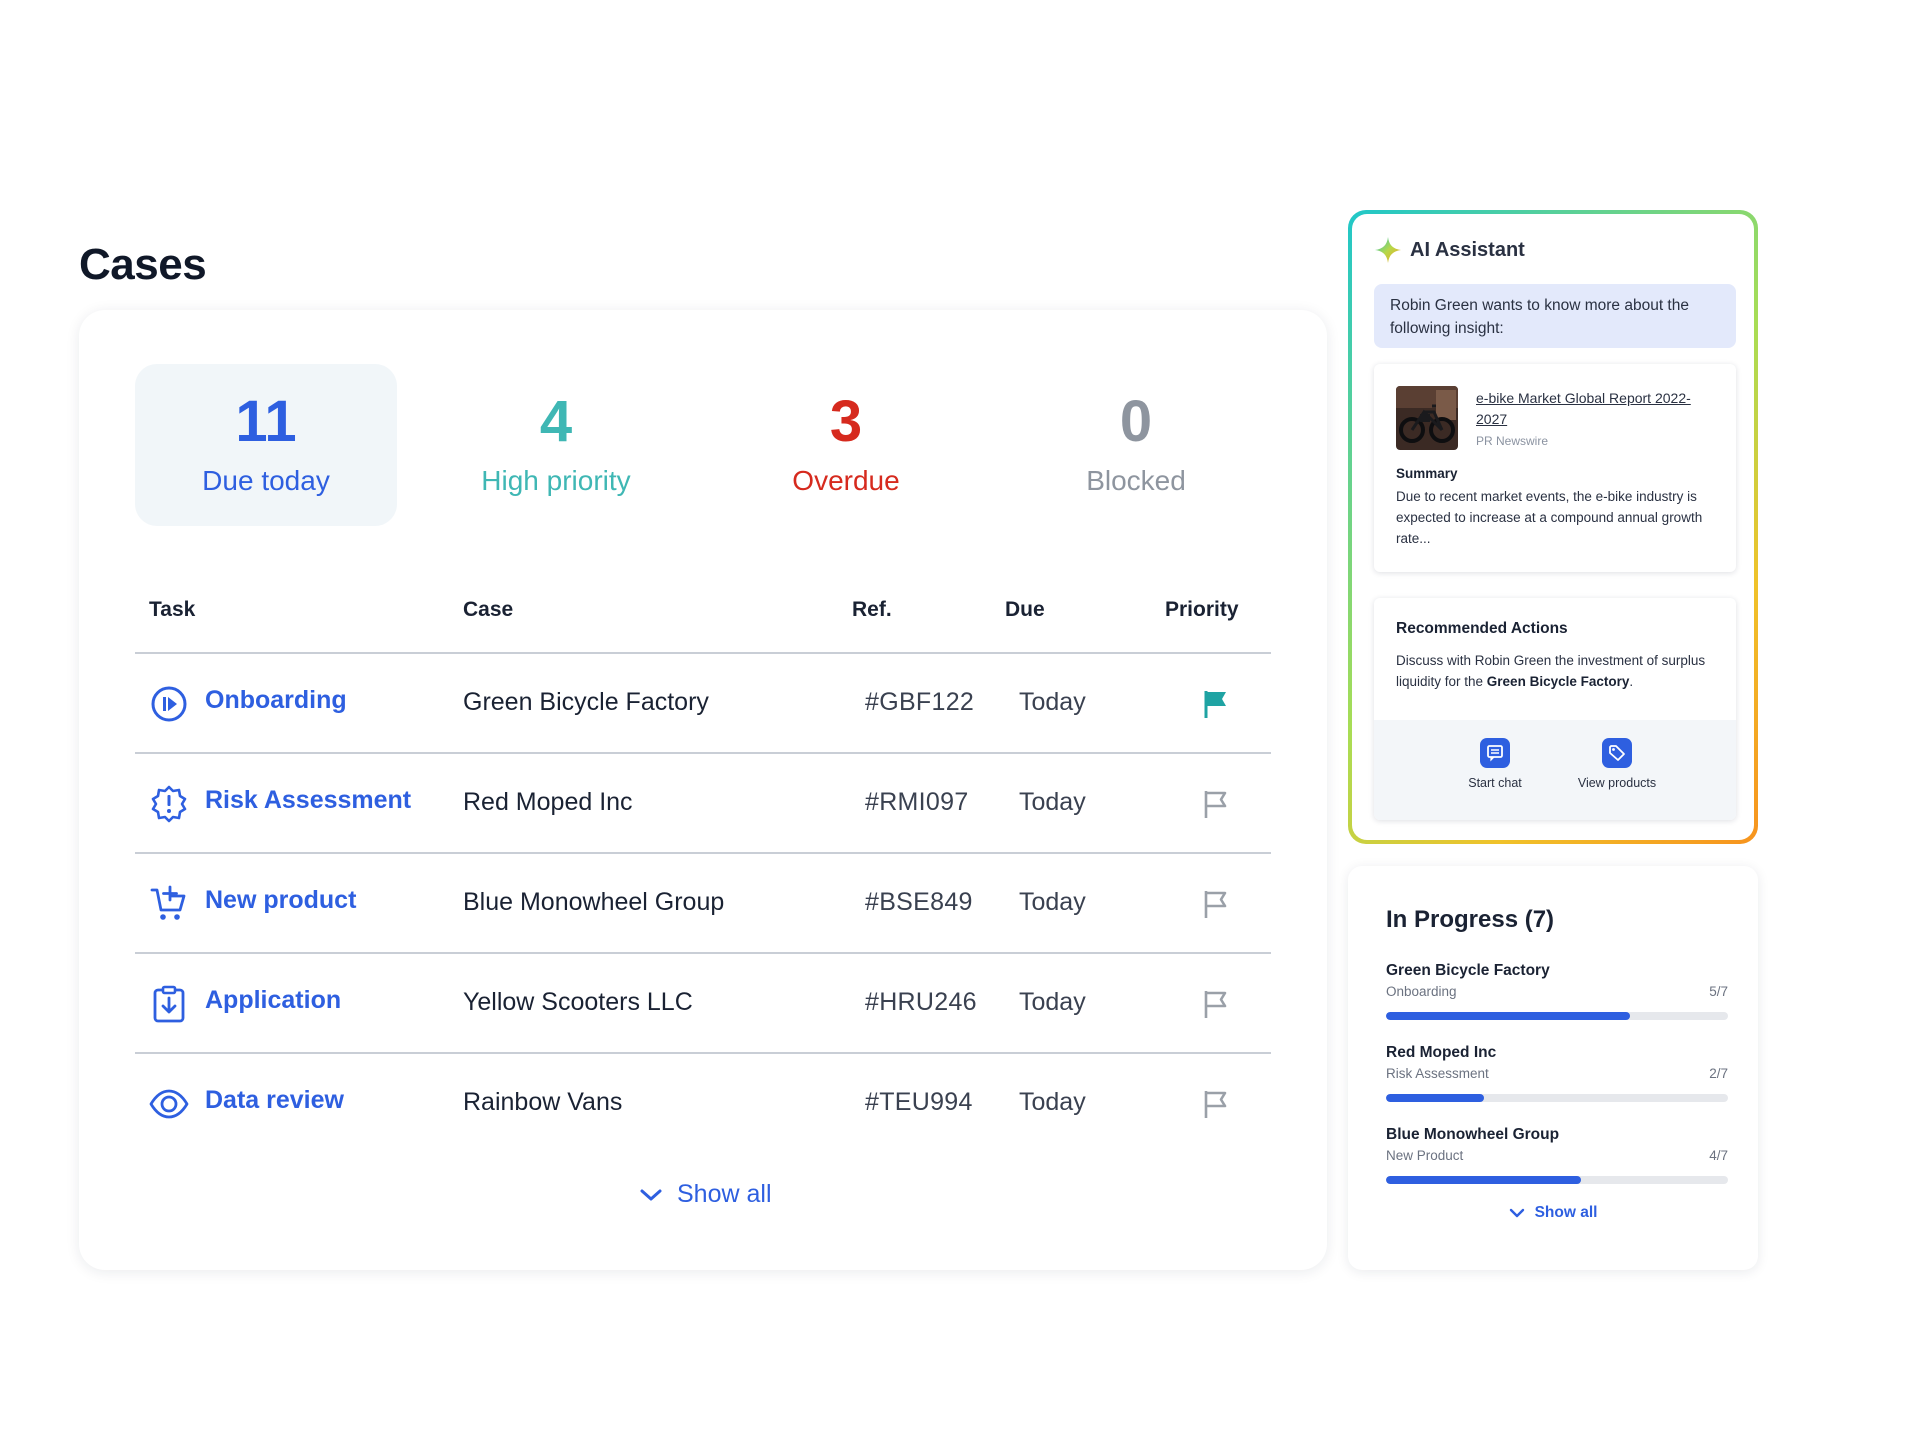  What do you see at coordinates (586, 702) in the screenshot?
I see `case-name: Green Bicycle Factory` at bounding box center [586, 702].